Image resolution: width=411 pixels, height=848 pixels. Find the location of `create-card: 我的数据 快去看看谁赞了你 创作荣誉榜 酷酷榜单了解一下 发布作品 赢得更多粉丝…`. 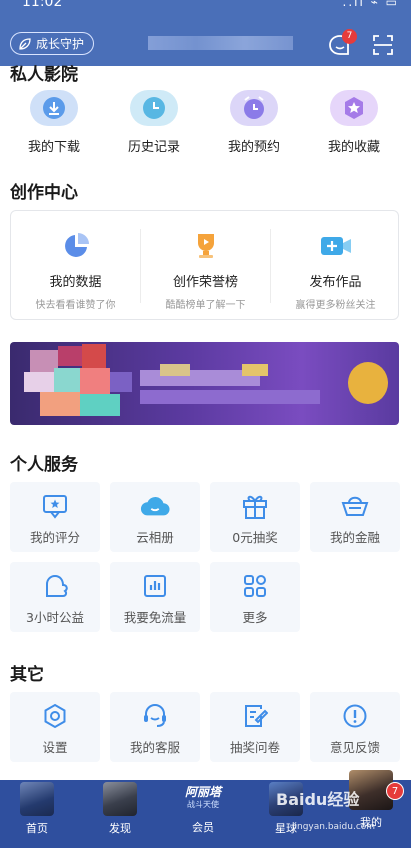

create-card: 我的数据 快去看看谁赞了你 创作荣誉榜 酷酷榜单了解一下 发布作品 赢得更多粉丝… is located at coordinates (204, 265).